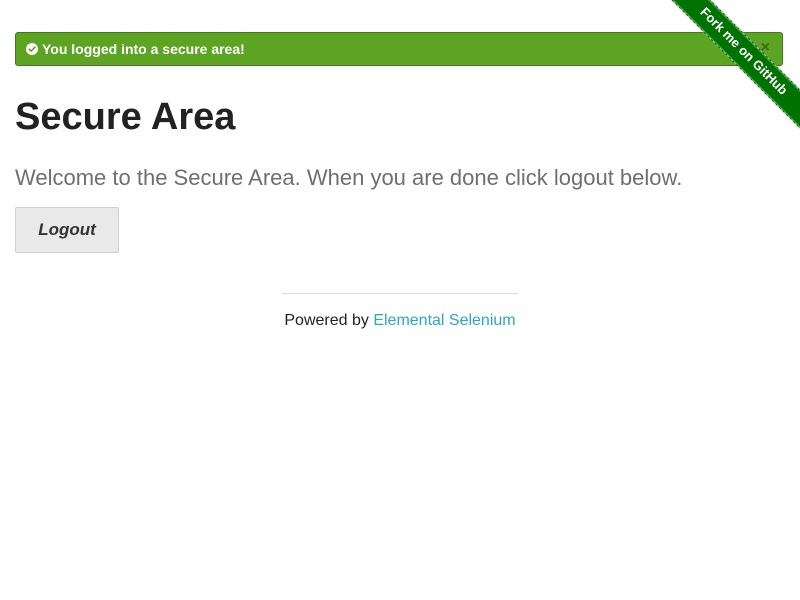 The height and width of the screenshot is (600, 800). I want to click on flash-text: You logged into a secure area!, so click(143, 49).